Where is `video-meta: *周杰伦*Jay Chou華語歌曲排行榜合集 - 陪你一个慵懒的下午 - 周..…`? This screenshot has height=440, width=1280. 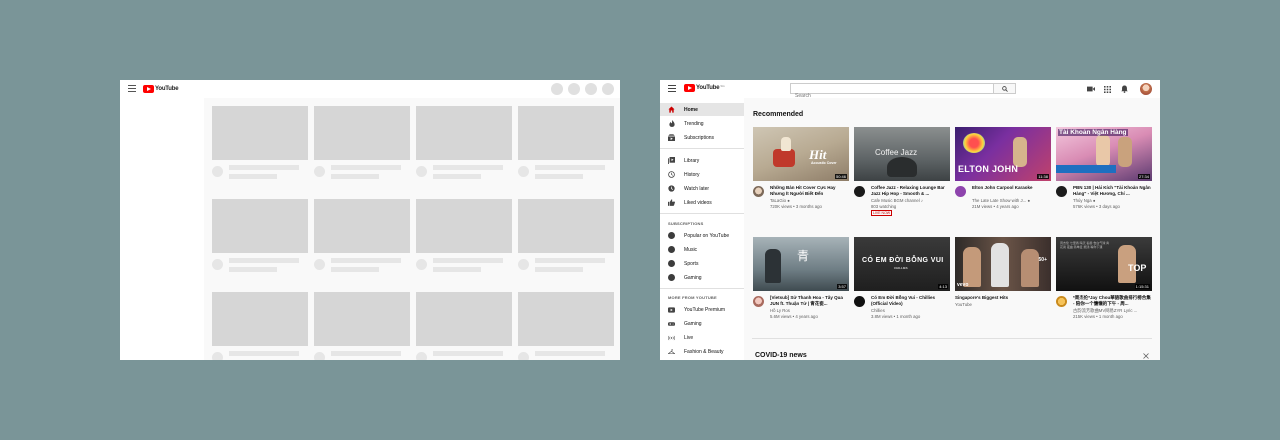 video-meta: *周杰伦*Jay Chou華語歌曲排行榜合集 - 陪你一个慵懒的下午 - 周..… is located at coordinates (1104, 311).